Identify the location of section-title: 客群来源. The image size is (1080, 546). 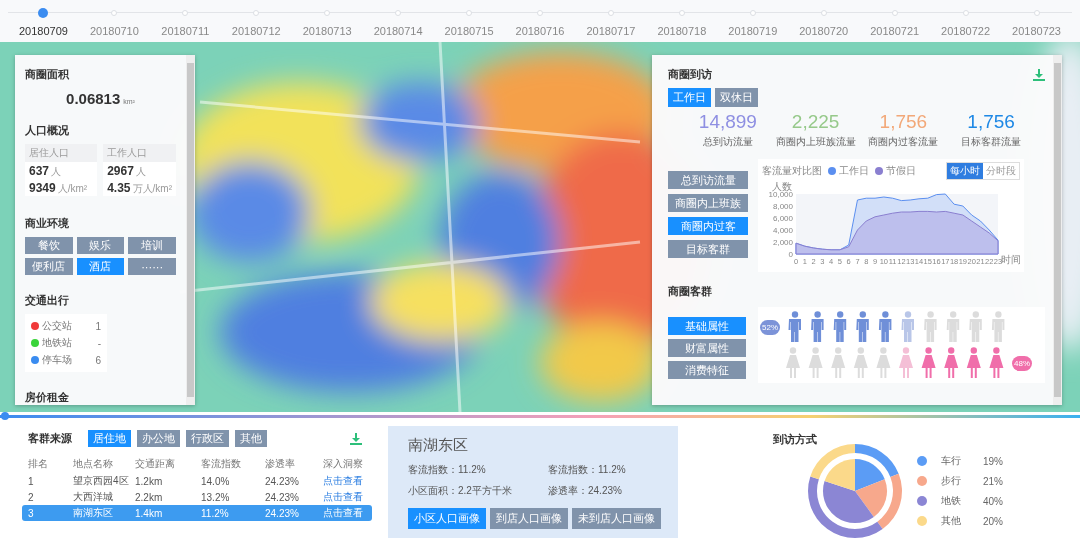
(50, 438).